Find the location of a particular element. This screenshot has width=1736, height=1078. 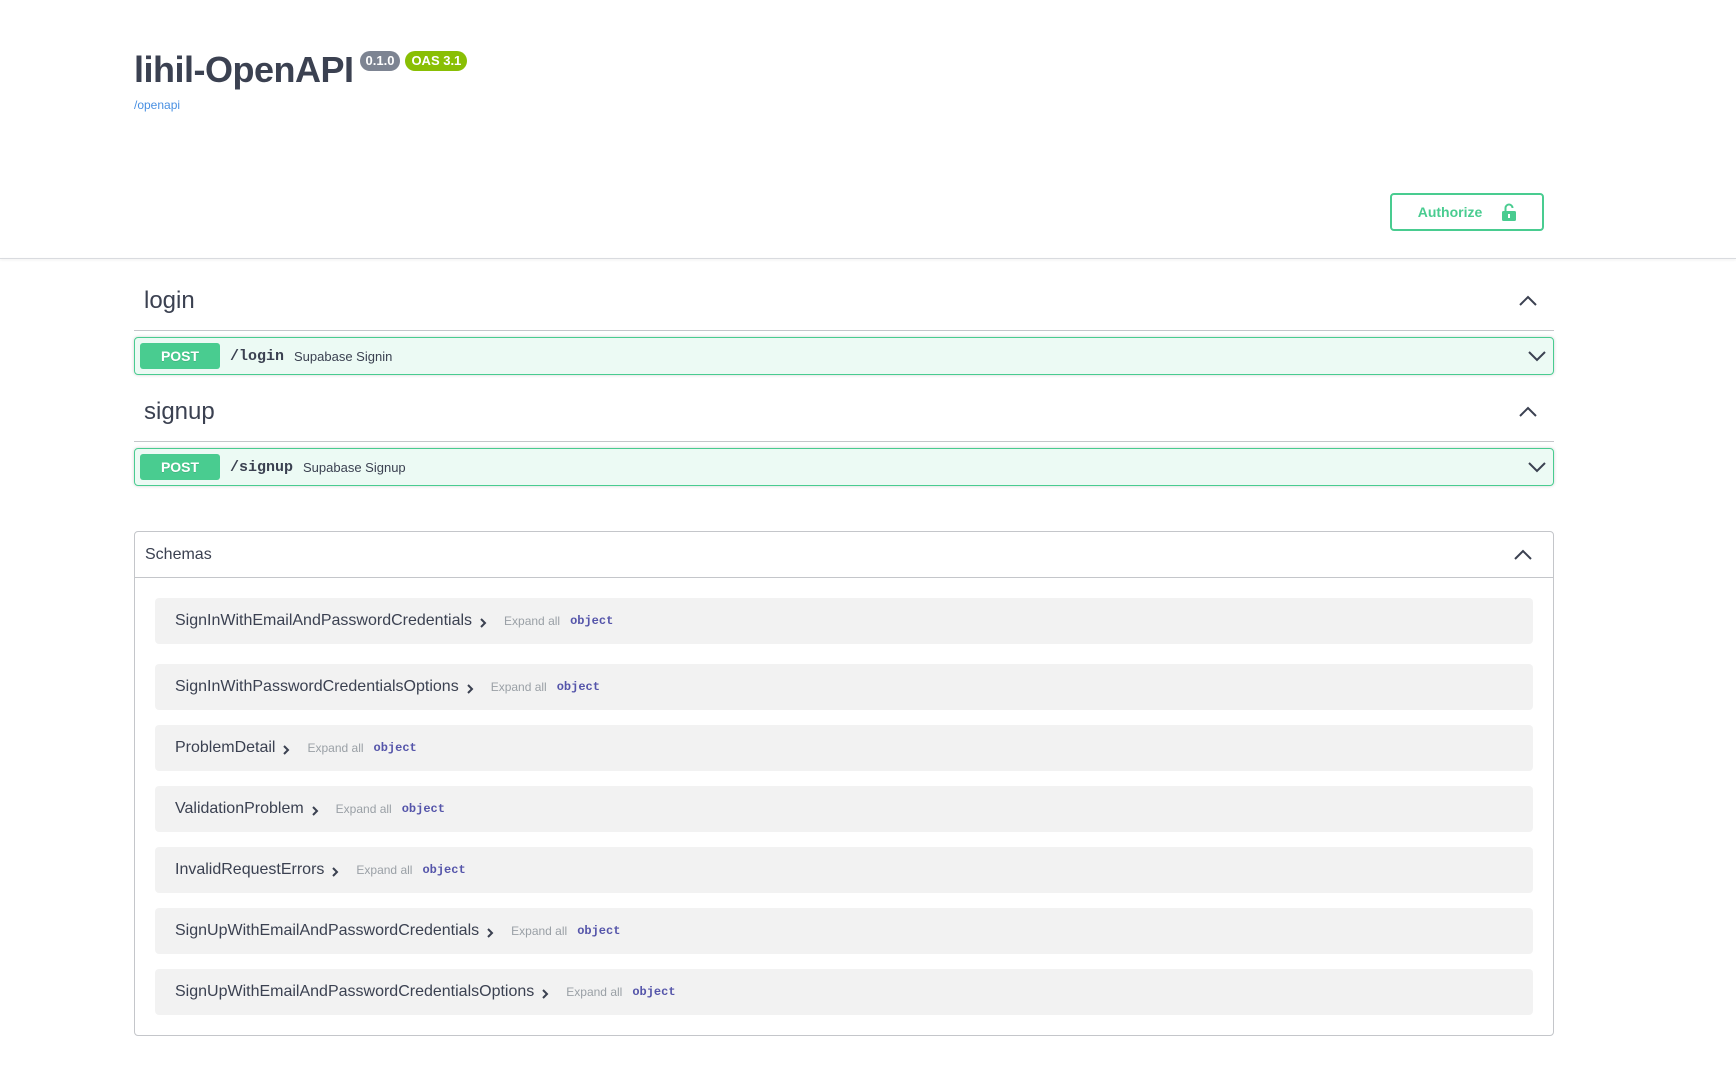

opblock-post-login: POST /login Supabase Signin is located at coordinates (844, 356).